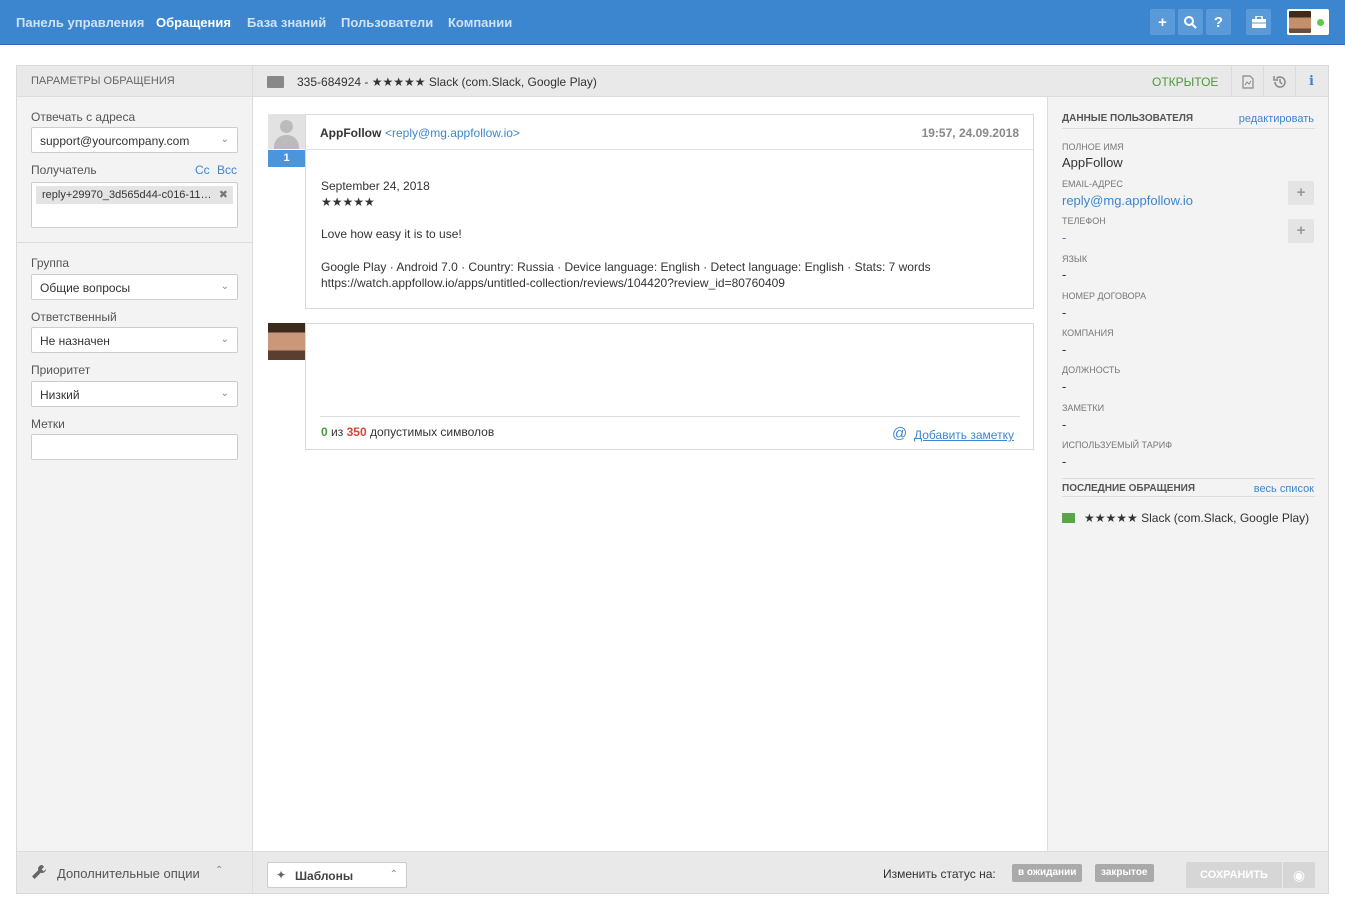  What do you see at coordinates (1092, 162) in the screenshot?
I see `full-name-value: AppFollow` at bounding box center [1092, 162].